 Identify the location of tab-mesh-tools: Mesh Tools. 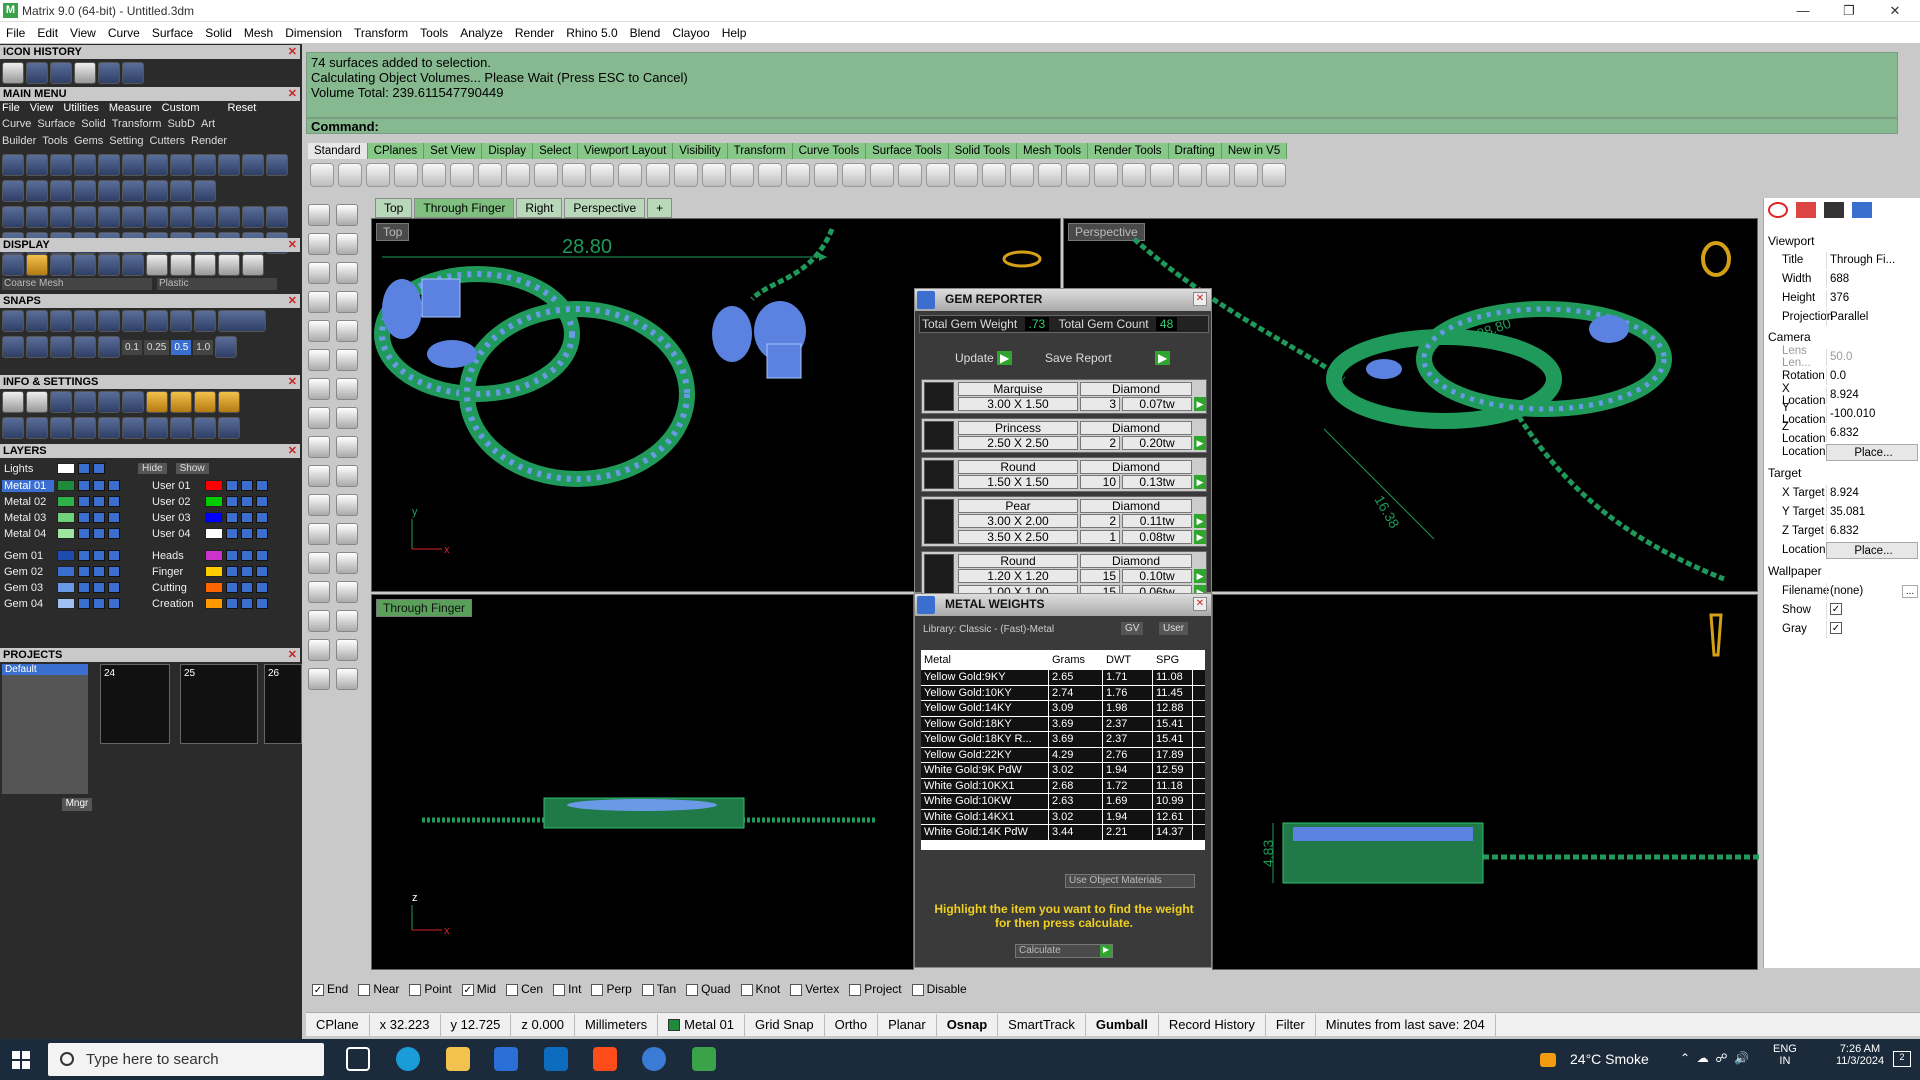
(1052, 151).